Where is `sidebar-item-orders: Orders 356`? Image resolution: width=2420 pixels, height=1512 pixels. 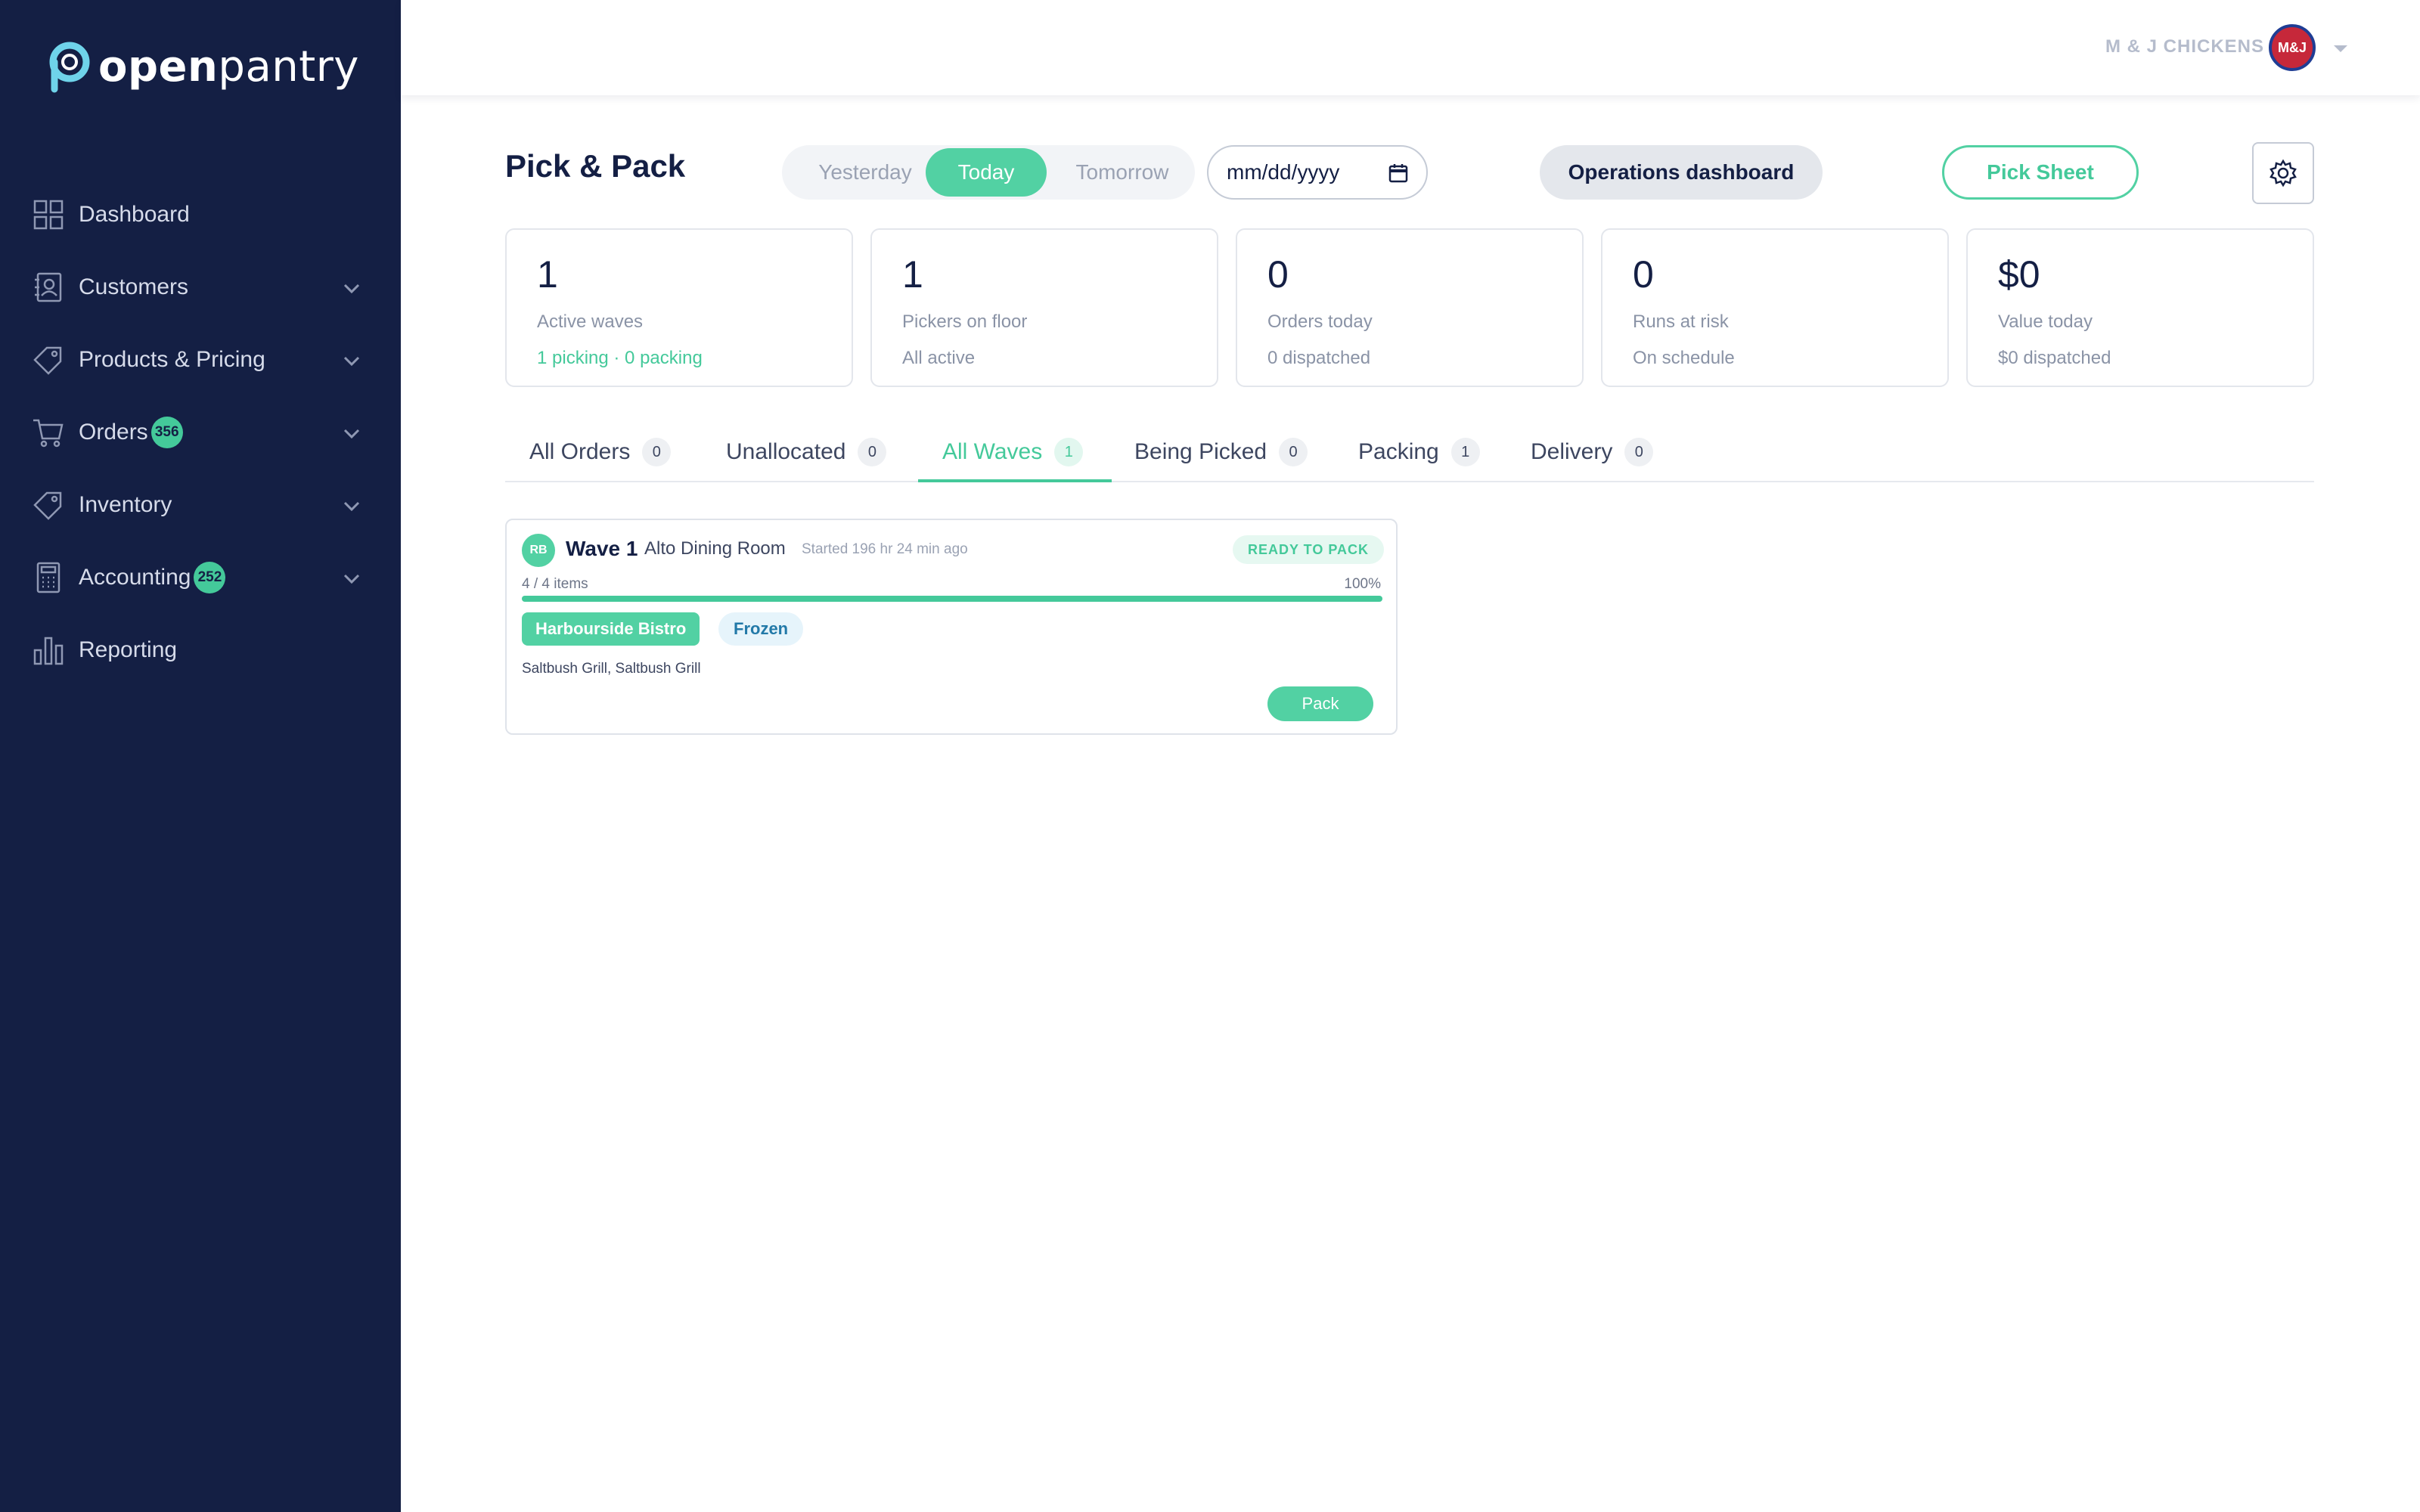
sidebar-item-orders: Orders 356 is located at coordinates (200, 433).